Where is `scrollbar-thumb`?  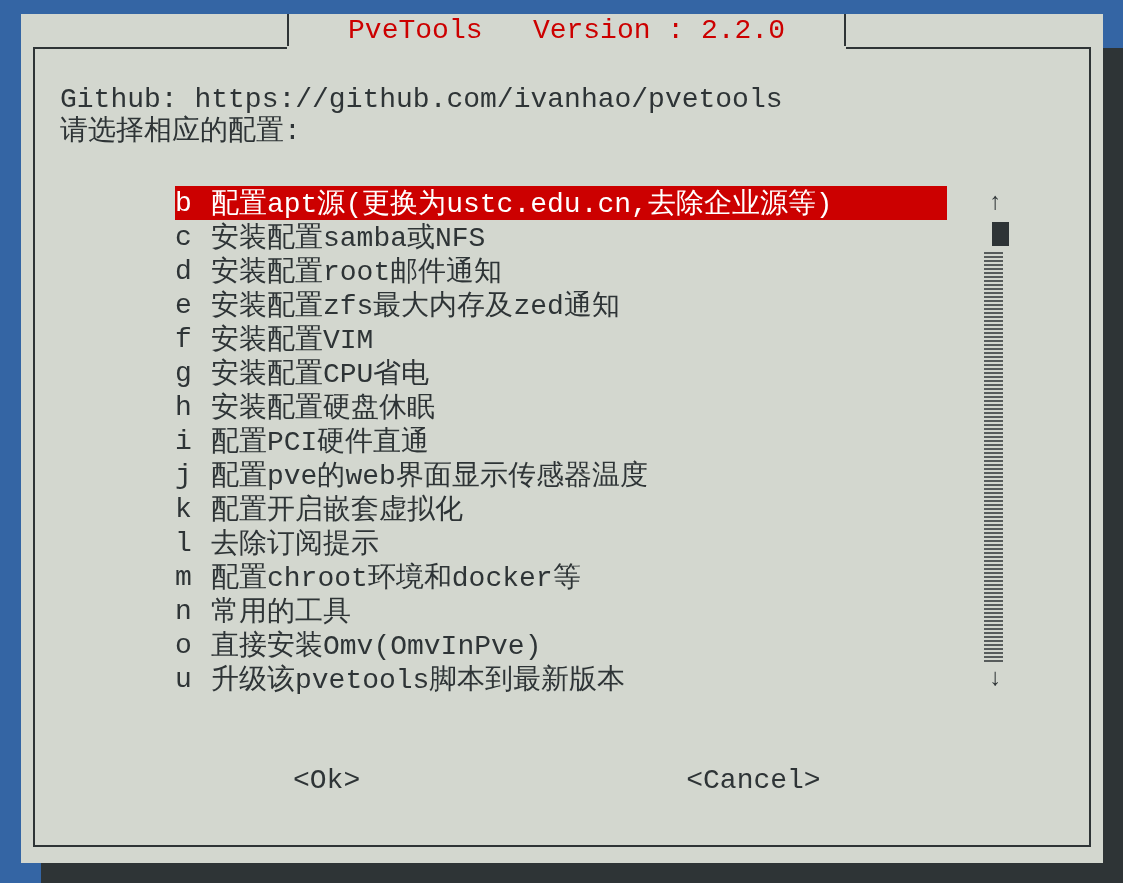 scrollbar-thumb is located at coordinates (1000, 234).